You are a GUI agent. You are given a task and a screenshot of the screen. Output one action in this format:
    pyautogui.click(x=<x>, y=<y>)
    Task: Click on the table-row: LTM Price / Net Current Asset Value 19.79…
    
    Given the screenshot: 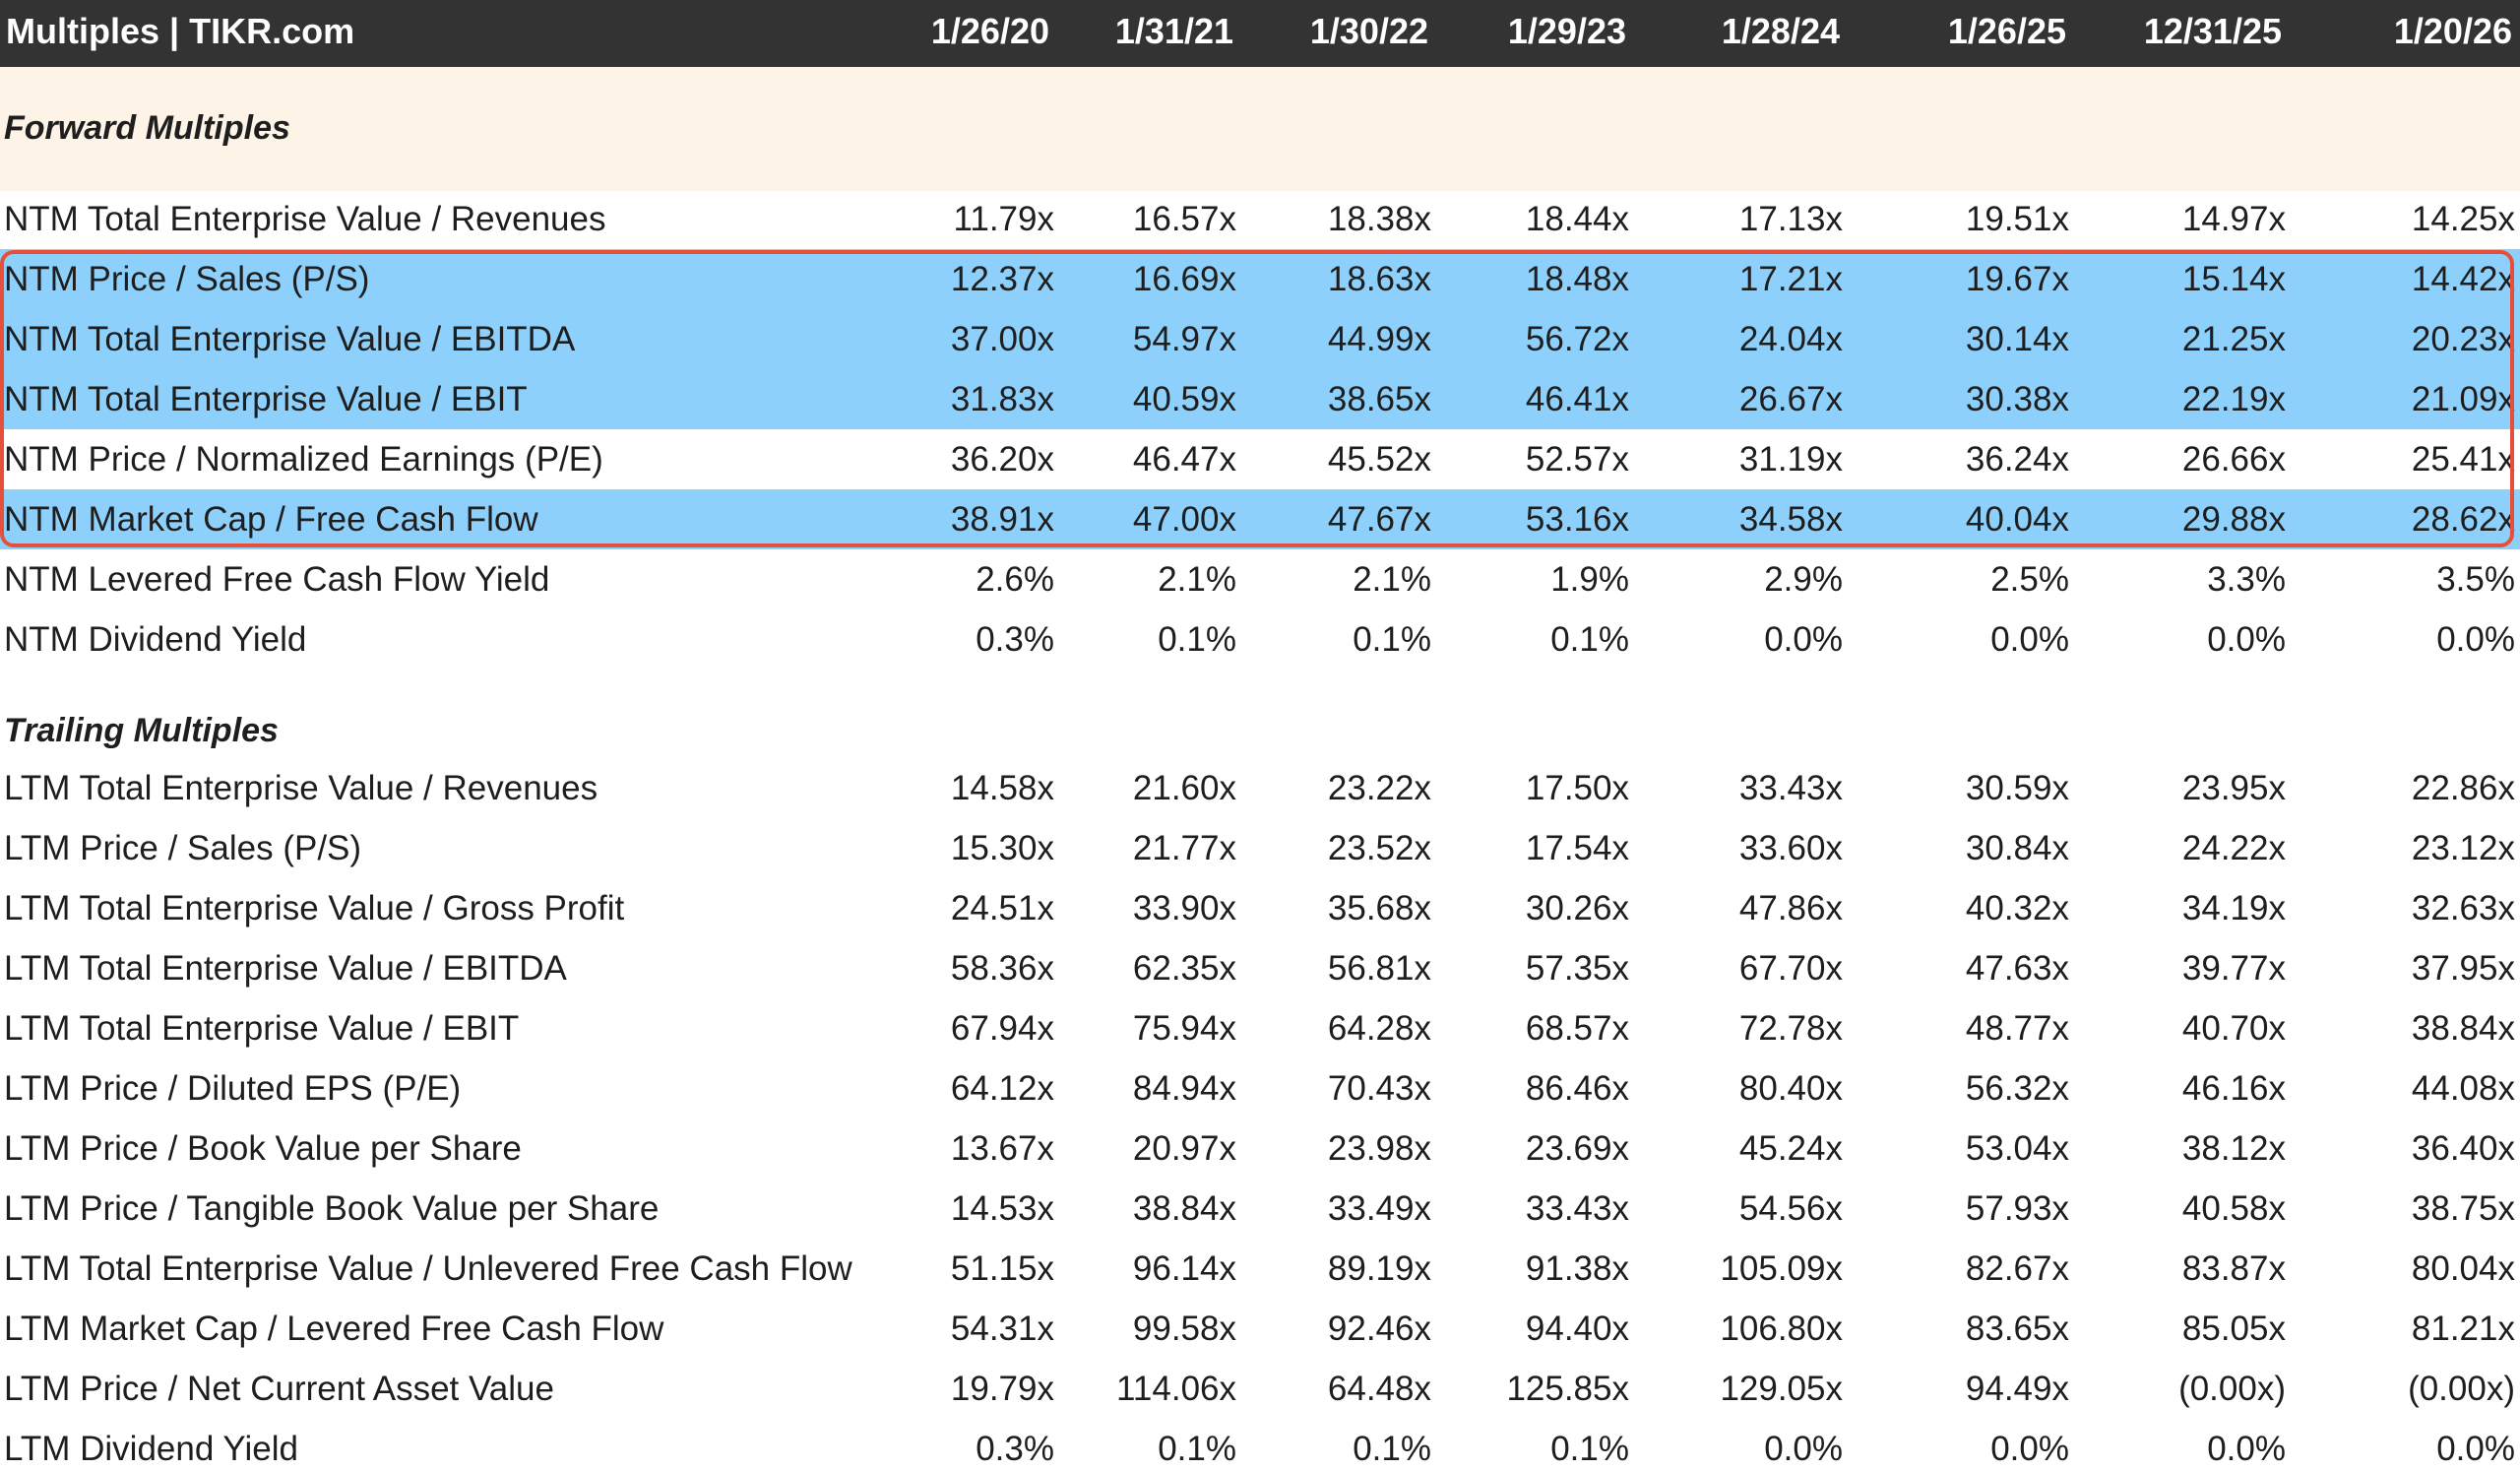 What is the action you would take?
    pyautogui.click(x=1260, y=1389)
    